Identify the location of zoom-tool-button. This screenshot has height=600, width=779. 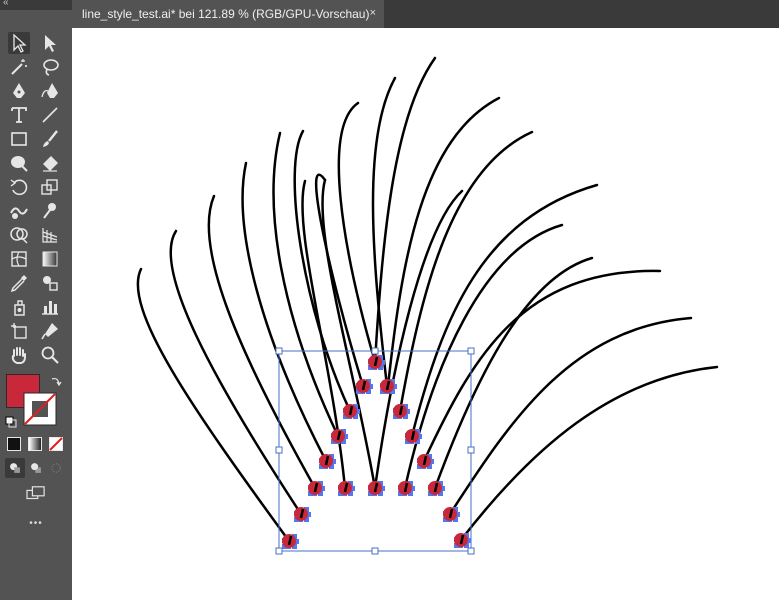
(50, 355).